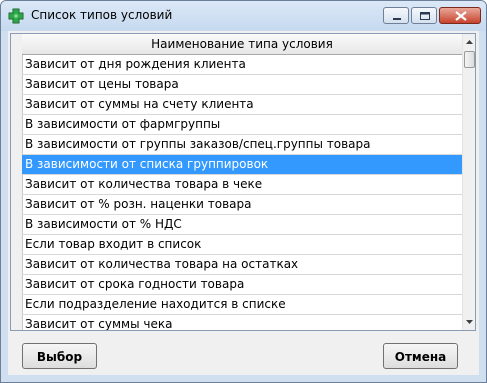 This screenshot has height=383, width=487. I want to click on minimize-icon, so click(397, 19).